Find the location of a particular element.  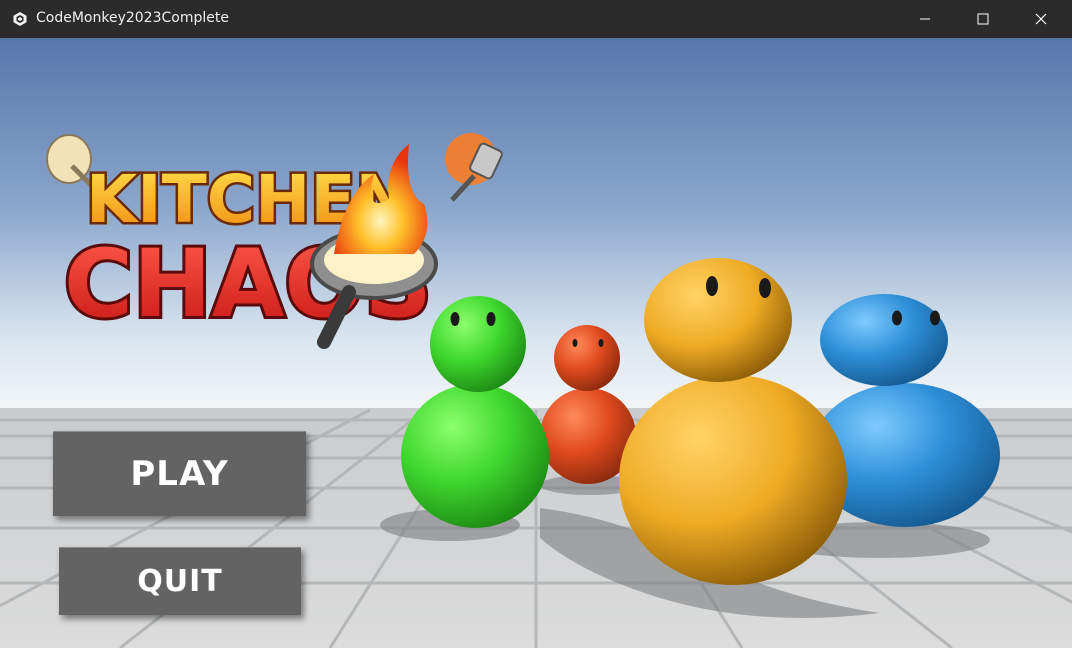

kitchen-chaos-logo: KITCHEN CHAOS is located at coordinates (274, 241).